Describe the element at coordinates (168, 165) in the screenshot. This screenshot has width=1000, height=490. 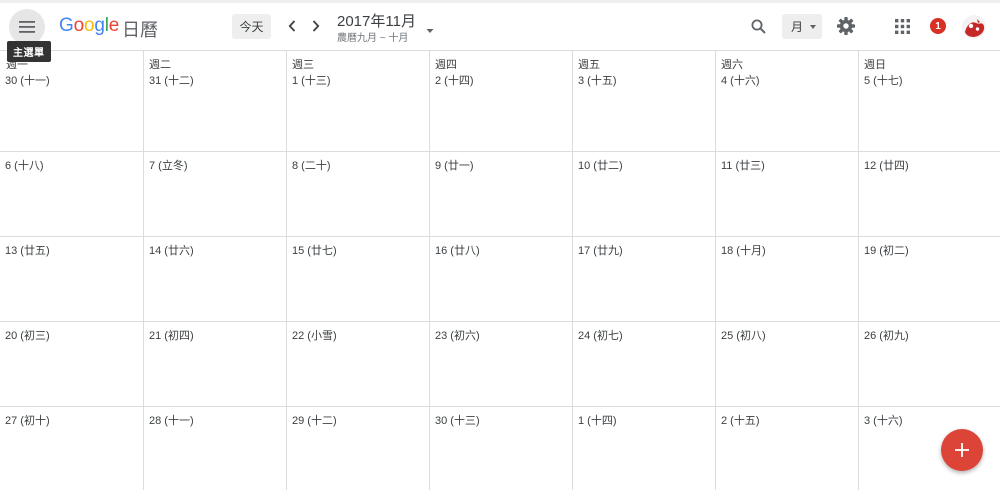
I see `day-number: 7 (立冬)` at that location.